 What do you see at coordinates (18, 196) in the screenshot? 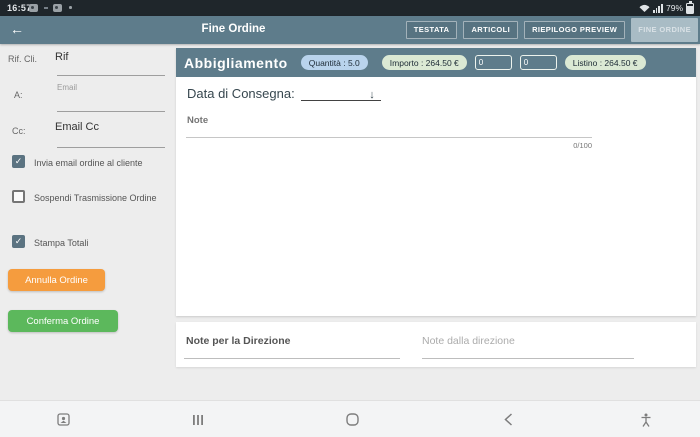
I see `checkbox-sospendi-trasmissione` at bounding box center [18, 196].